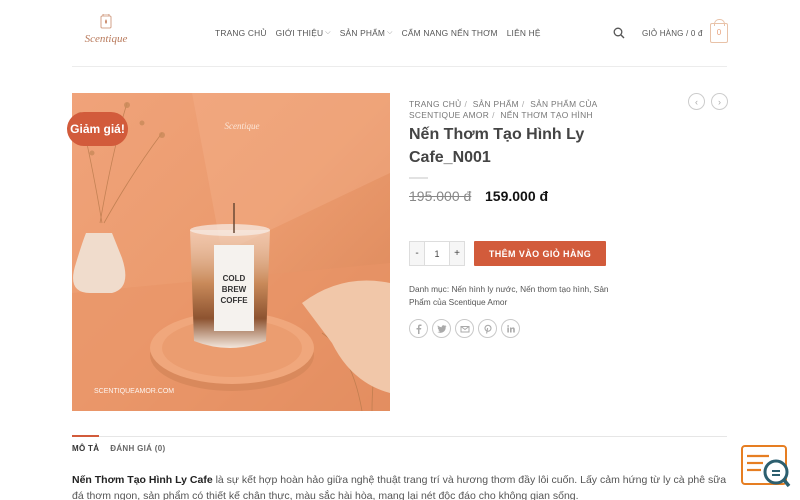 The width and height of the screenshot is (800, 500). I want to click on qty-minus-button: -, so click(417, 253).